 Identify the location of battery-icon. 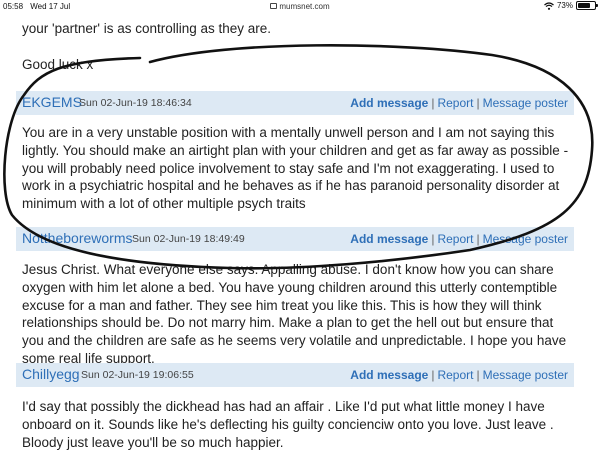
(587, 5).